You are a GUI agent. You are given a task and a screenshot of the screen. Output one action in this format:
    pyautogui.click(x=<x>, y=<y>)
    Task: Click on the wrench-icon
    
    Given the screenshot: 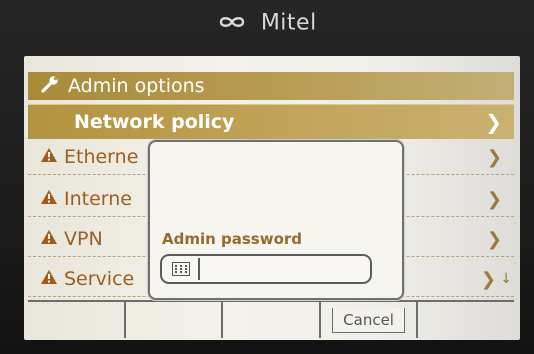 What is the action you would take?
    pyautogui.click(x=54, y=86)
    